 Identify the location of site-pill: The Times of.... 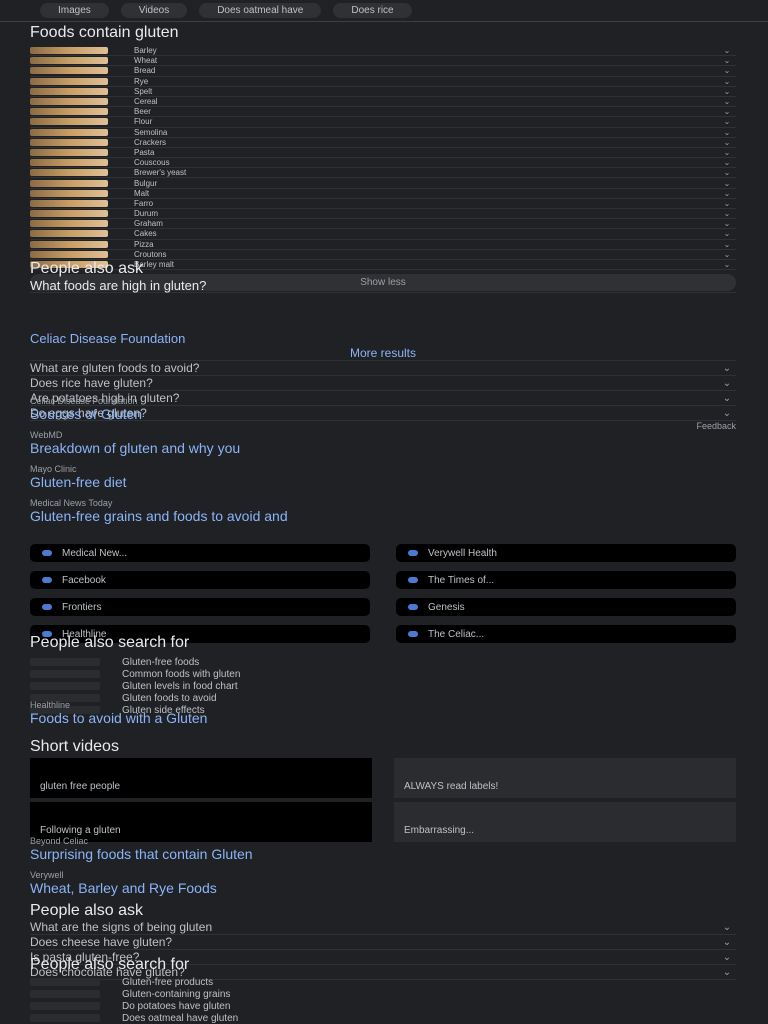
(566, 580).